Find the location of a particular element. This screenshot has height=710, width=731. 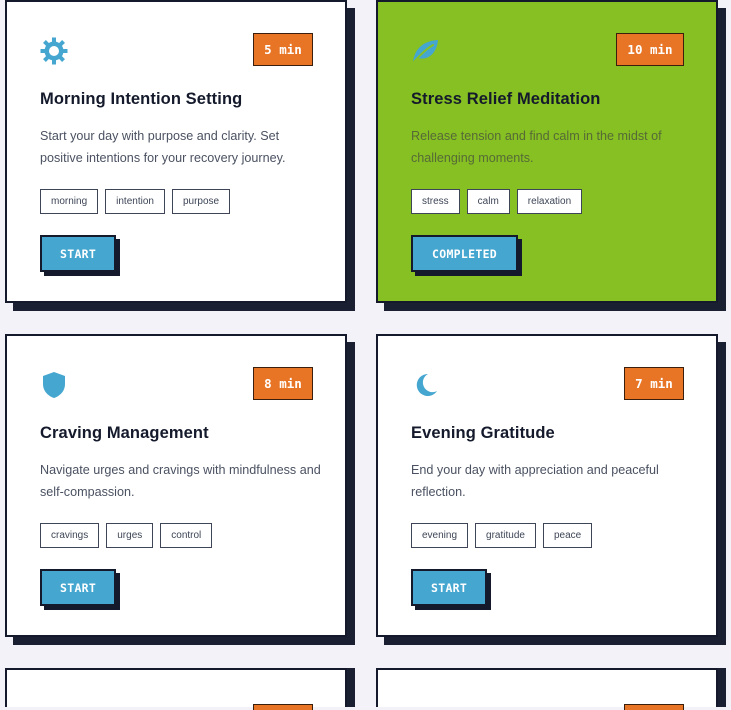

tag-list: evening gratitude peace is located at coordinates (502, 535).